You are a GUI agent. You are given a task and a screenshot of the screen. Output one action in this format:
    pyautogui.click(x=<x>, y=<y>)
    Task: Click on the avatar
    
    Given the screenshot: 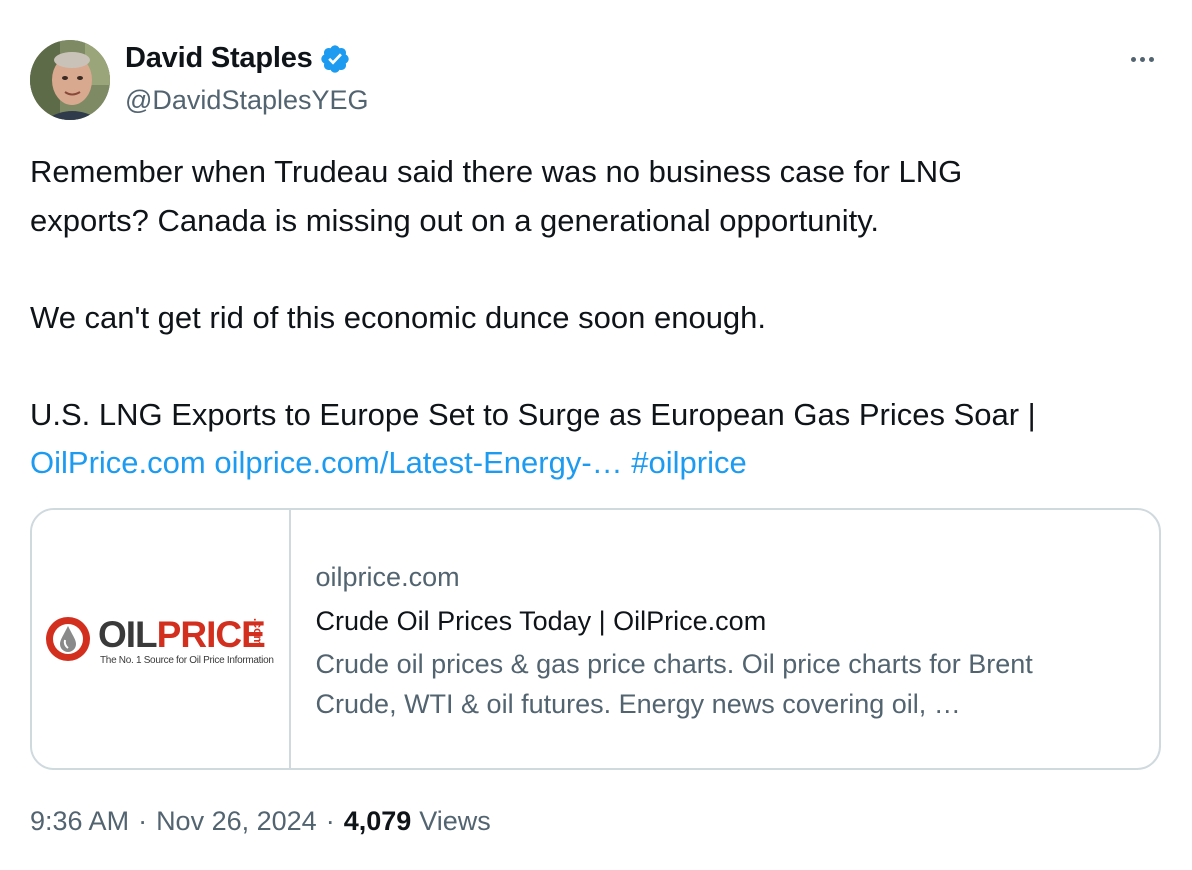 What is the action you would take?
    pyautogui.click(x=70, y=80)
    